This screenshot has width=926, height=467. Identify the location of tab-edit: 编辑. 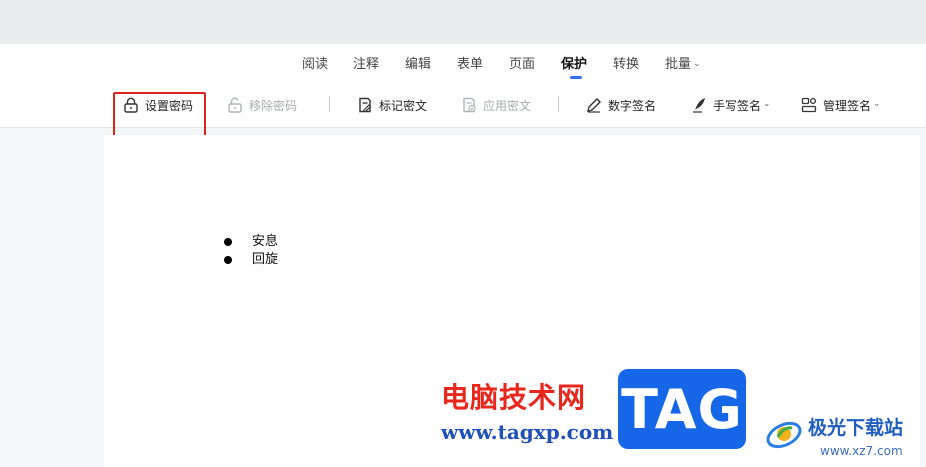
(418, 65).